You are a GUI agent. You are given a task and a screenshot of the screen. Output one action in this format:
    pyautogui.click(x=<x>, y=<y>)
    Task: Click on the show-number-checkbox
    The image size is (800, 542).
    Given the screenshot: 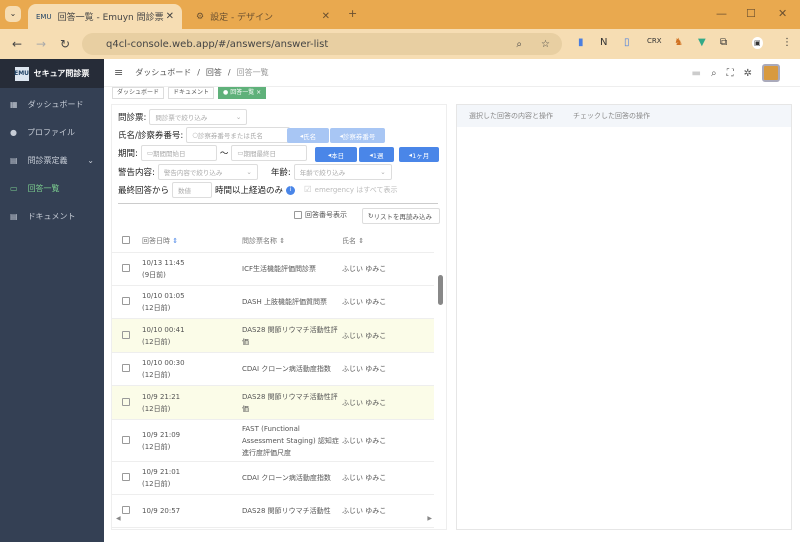 What is the action you would take?
    pyautogui.click(x=298, y=215)
    